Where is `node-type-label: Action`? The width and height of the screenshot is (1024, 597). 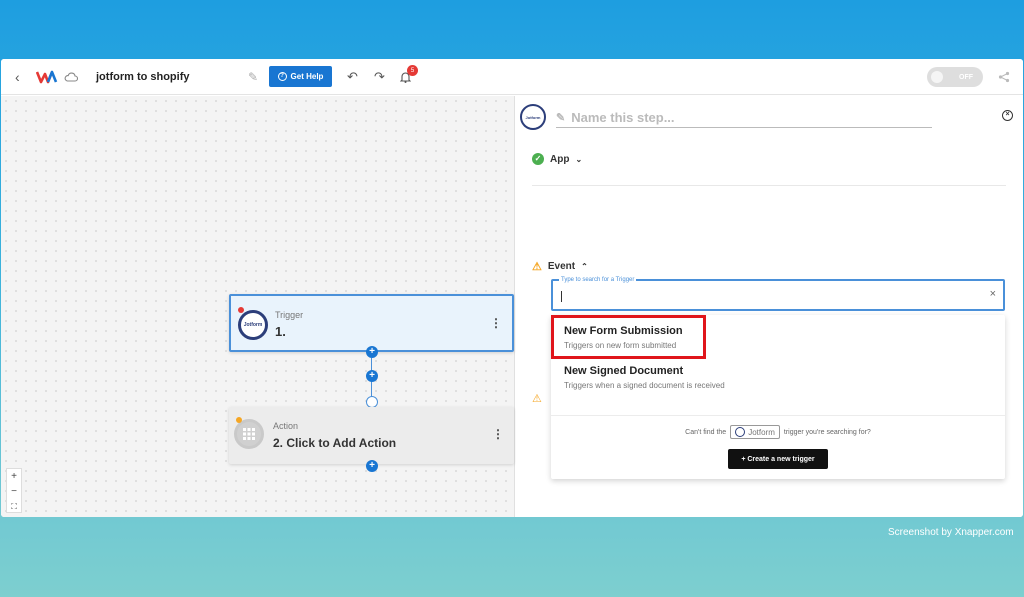 node-type-label: Action is located at coordinates (286, 426).